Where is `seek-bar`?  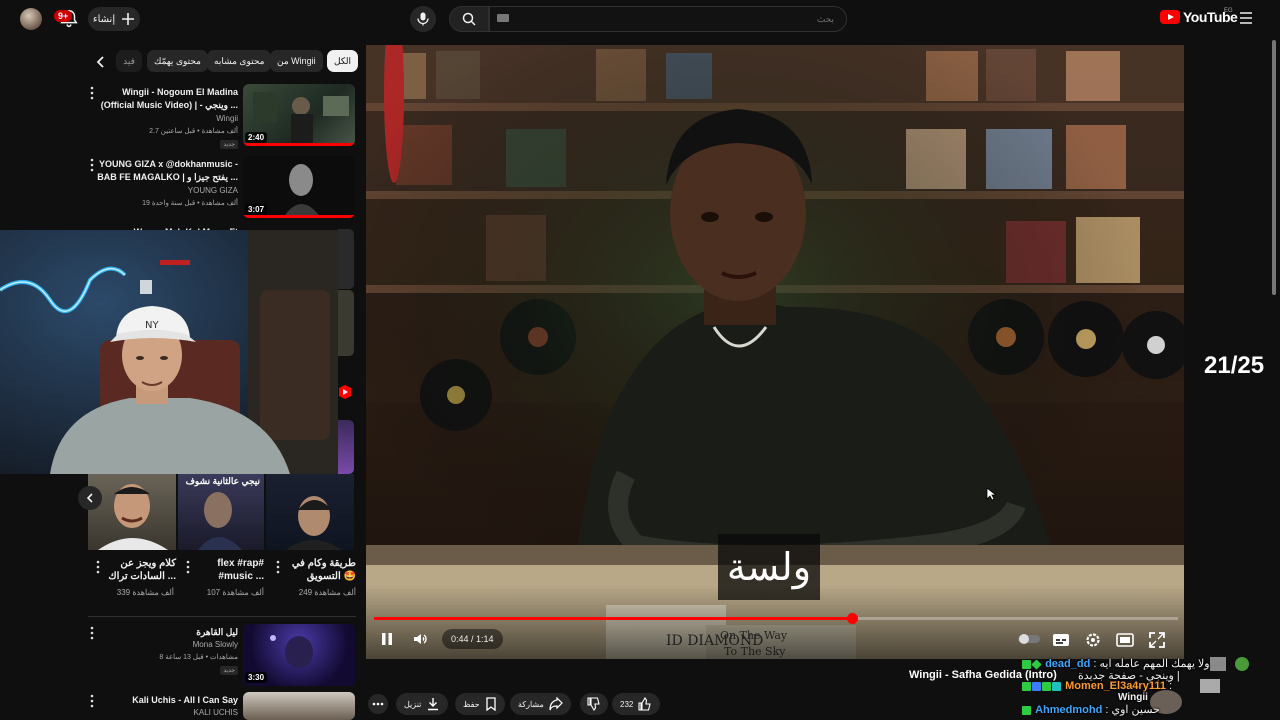 seek-bar is located at coordinates (776, 618).